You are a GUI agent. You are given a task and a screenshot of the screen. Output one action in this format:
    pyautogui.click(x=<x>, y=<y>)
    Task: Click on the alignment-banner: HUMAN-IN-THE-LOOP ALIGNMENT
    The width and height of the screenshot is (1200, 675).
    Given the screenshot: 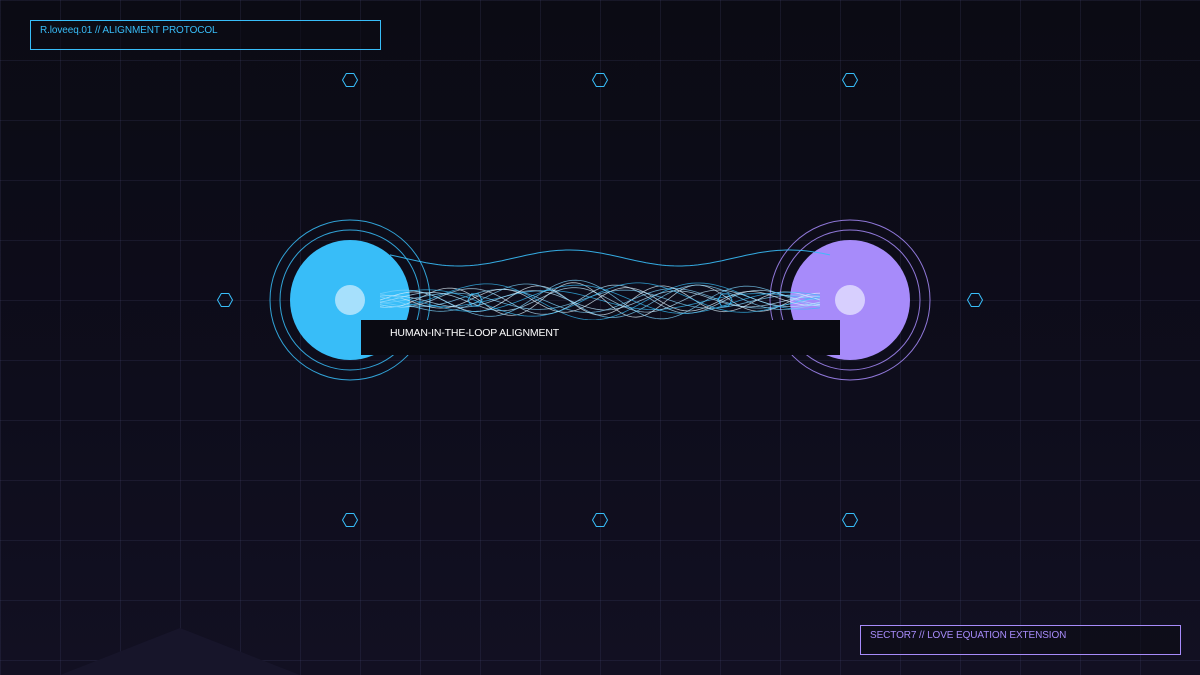 What is the action you would take?
    pyautogui.click(x=600, y=337)
    